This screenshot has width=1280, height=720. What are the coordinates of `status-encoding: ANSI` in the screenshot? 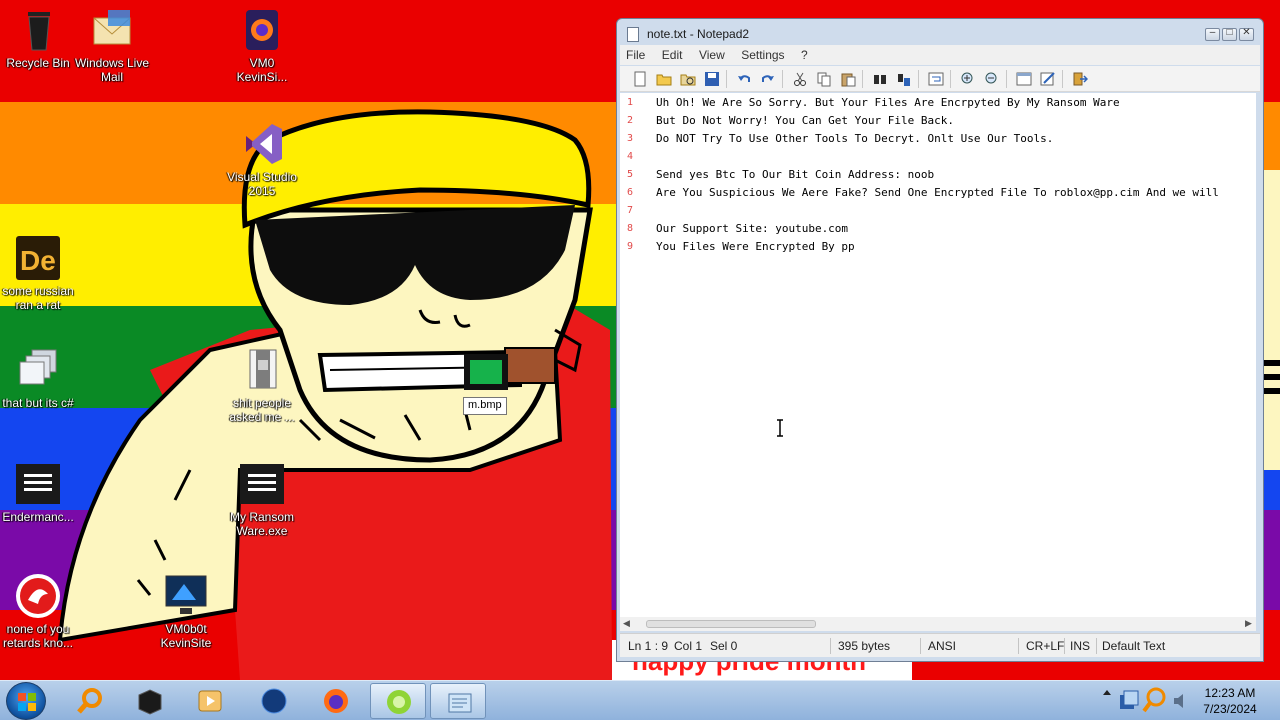 It's located at (942, 646).